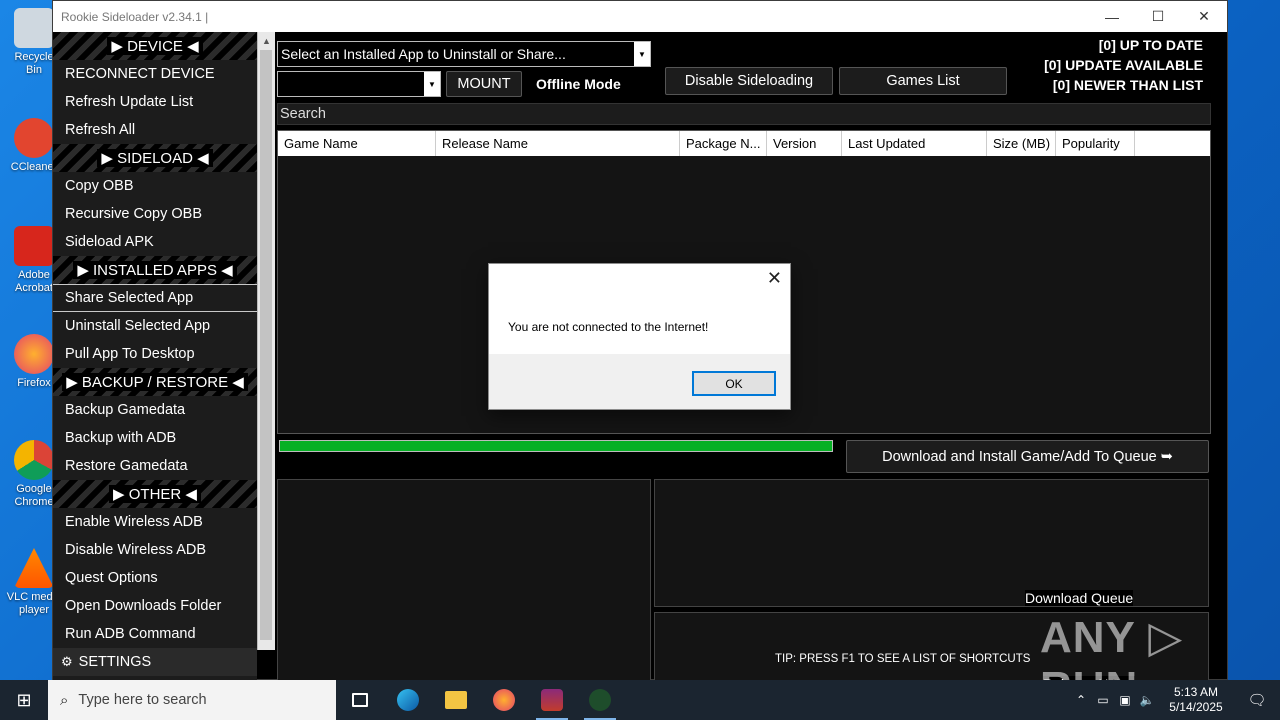 This screenshot has width=1280, height=720. I want to click on section-header-label: ▶ DEVICE ◀, so click(155, 46).